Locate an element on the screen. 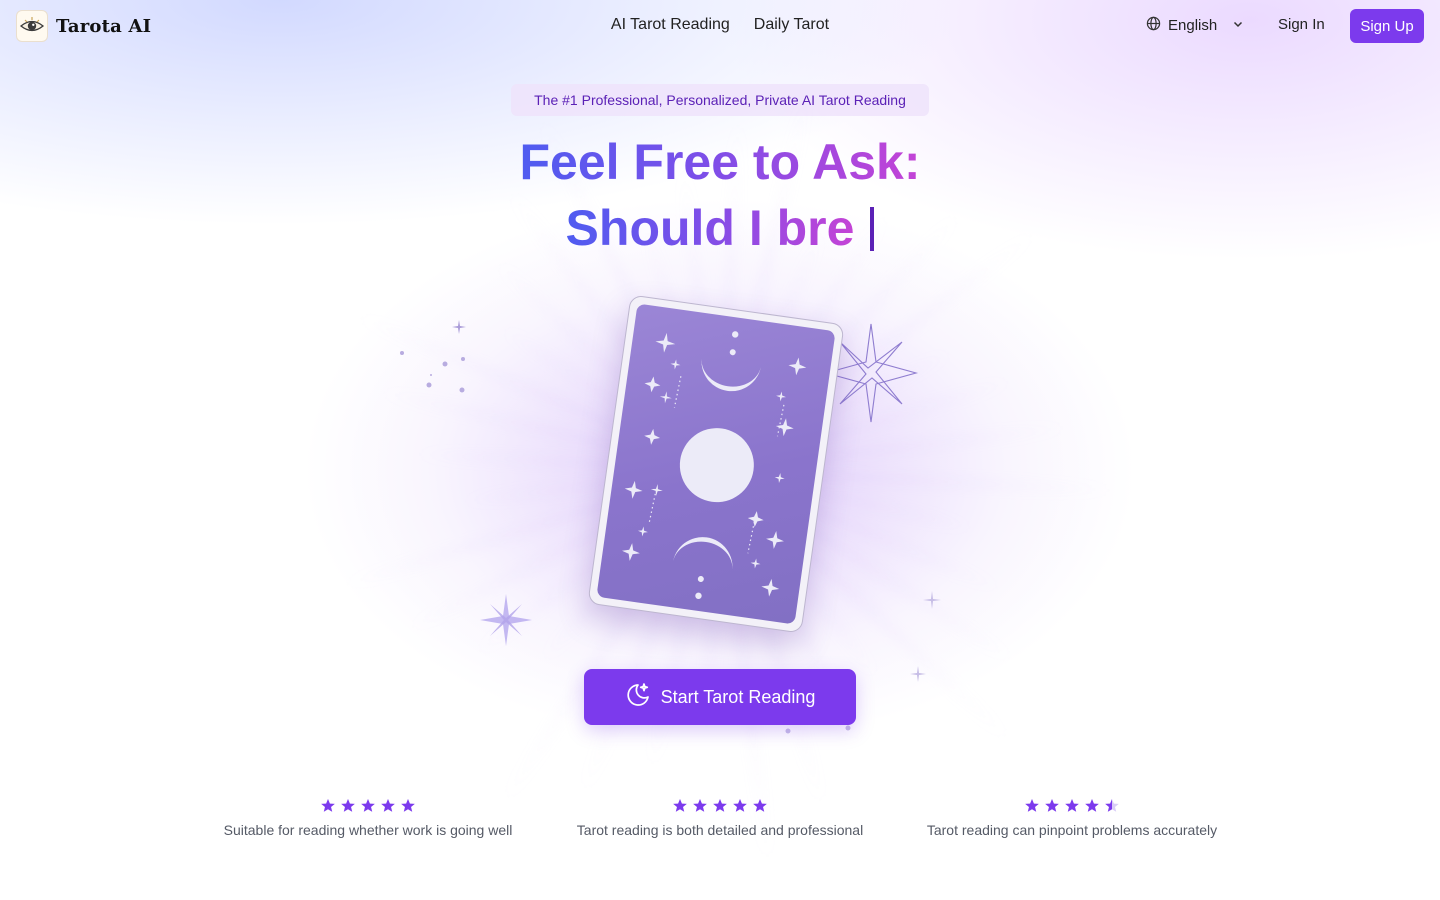 The height and width of the screenshot is (900, 1440). brand-name: Tarota AI is located at coordinates (104, 26).